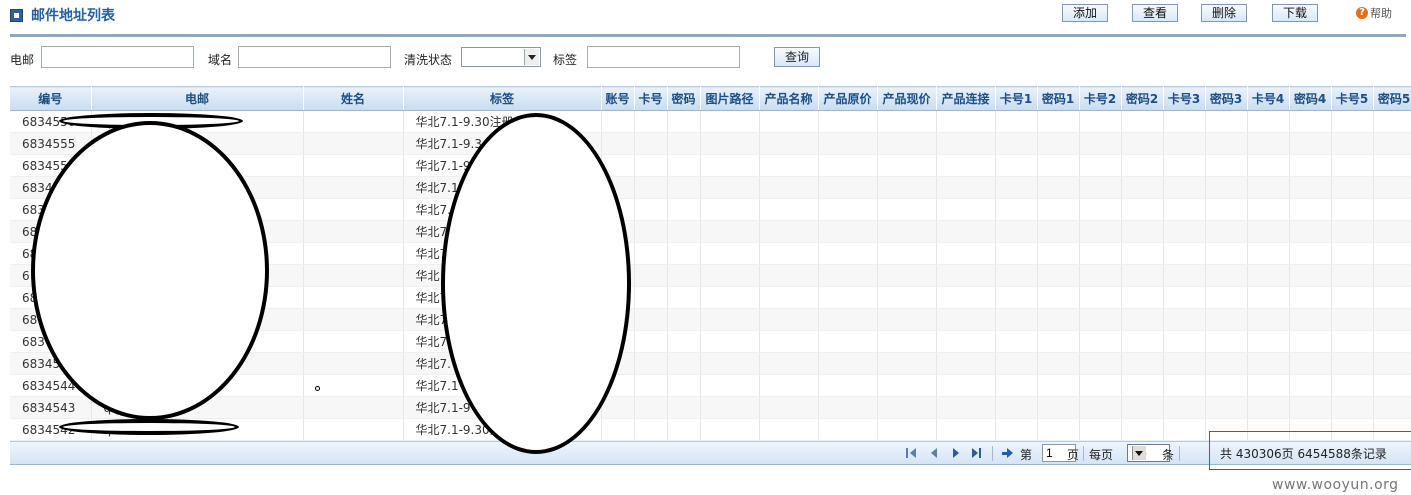  Describe the element at coordinates (51, 98) in the screenshot. I see `column-header: 编号` at that location.